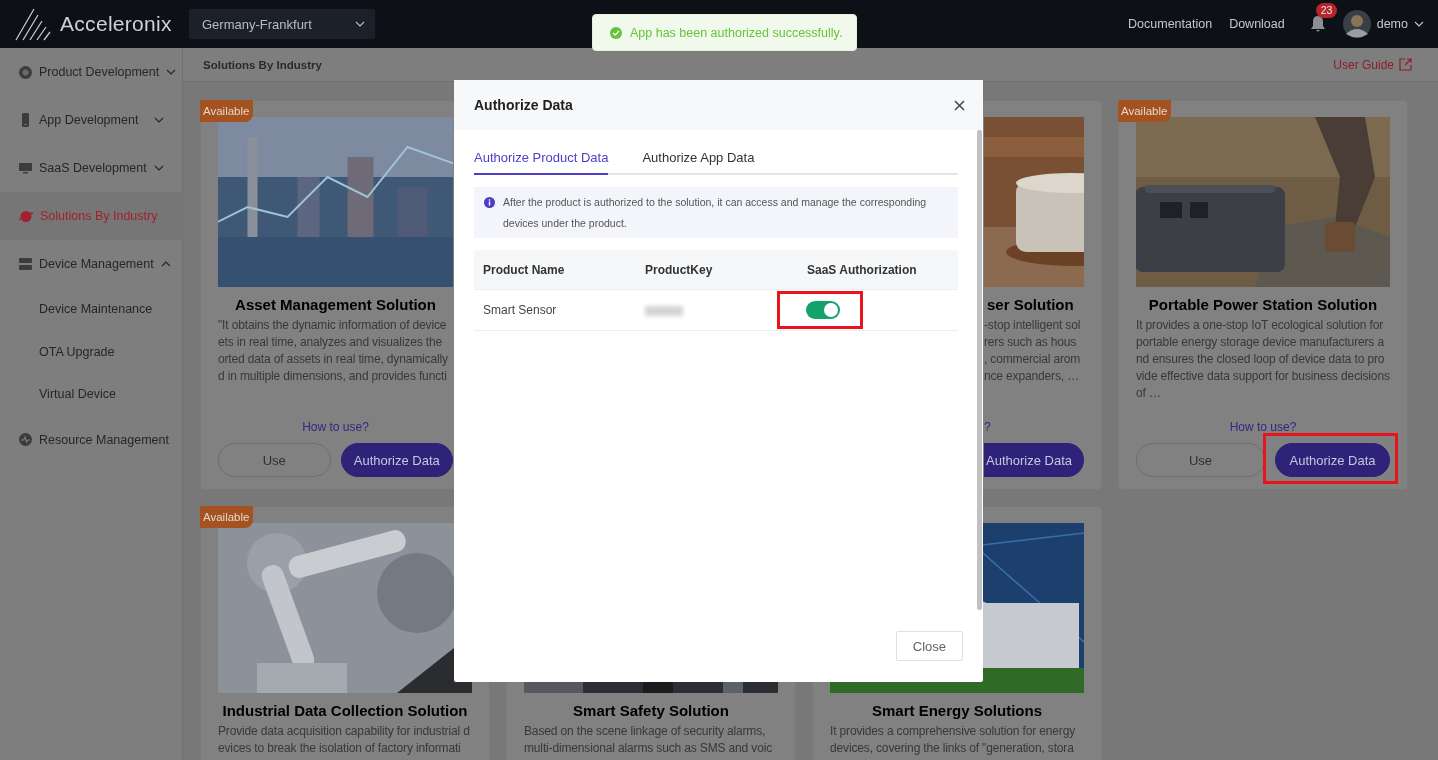 Image resolution: width=1438 pixels, height=760 pixels. Describe the element at coordinates (333, 325) in the screenshot. I see `description-line: "It obtains the dynamic information of device` at that location.